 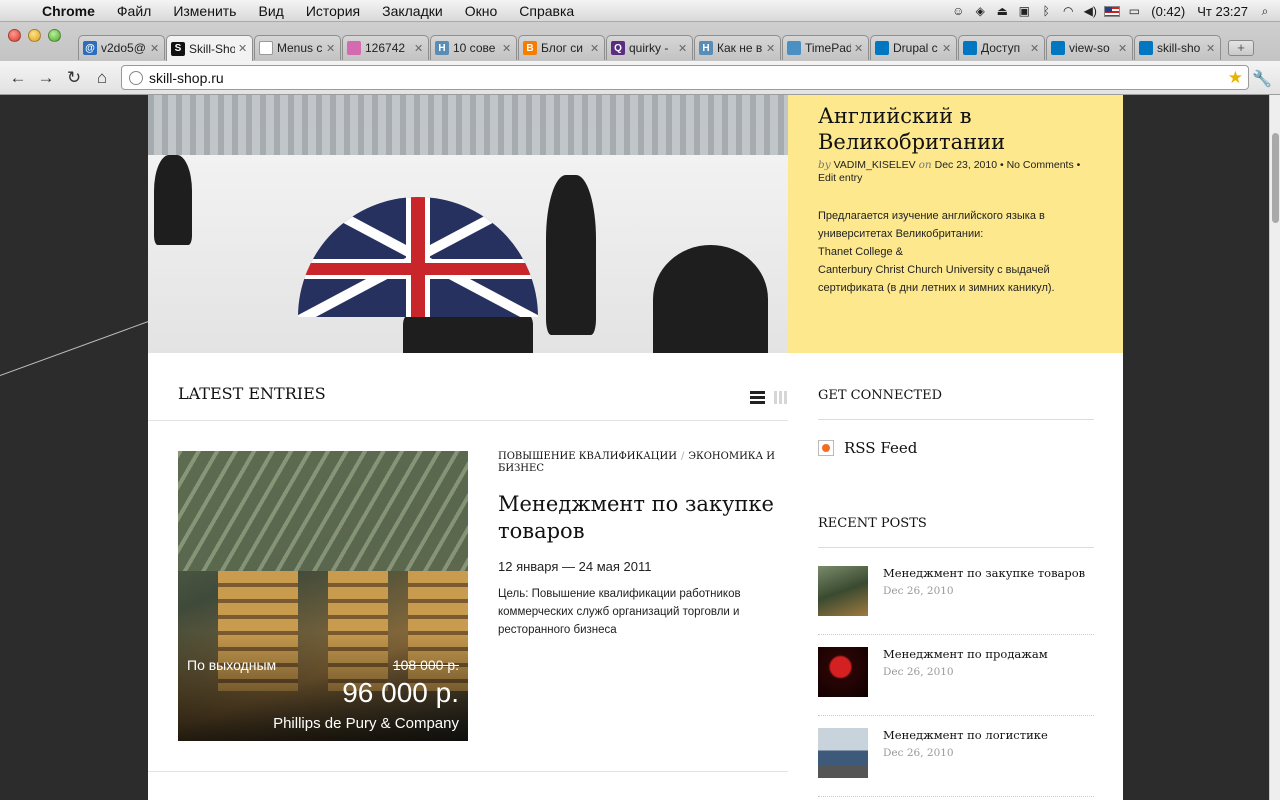 I want to click on tab-title: Drupal c, so click(x=916, y=48).